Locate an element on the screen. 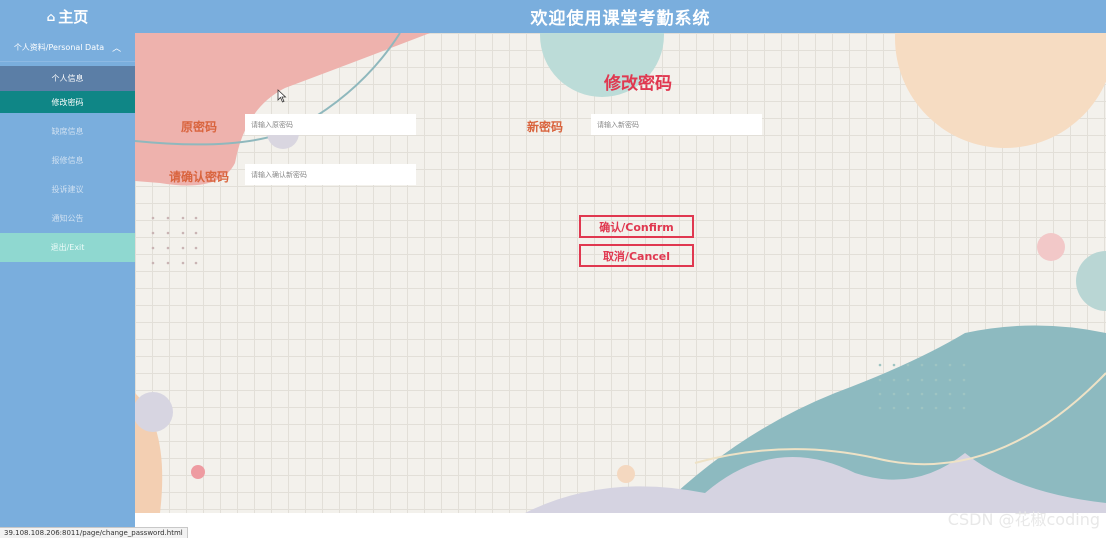  chevron-up-icon: ︿ is located at coordinates (117, 48).